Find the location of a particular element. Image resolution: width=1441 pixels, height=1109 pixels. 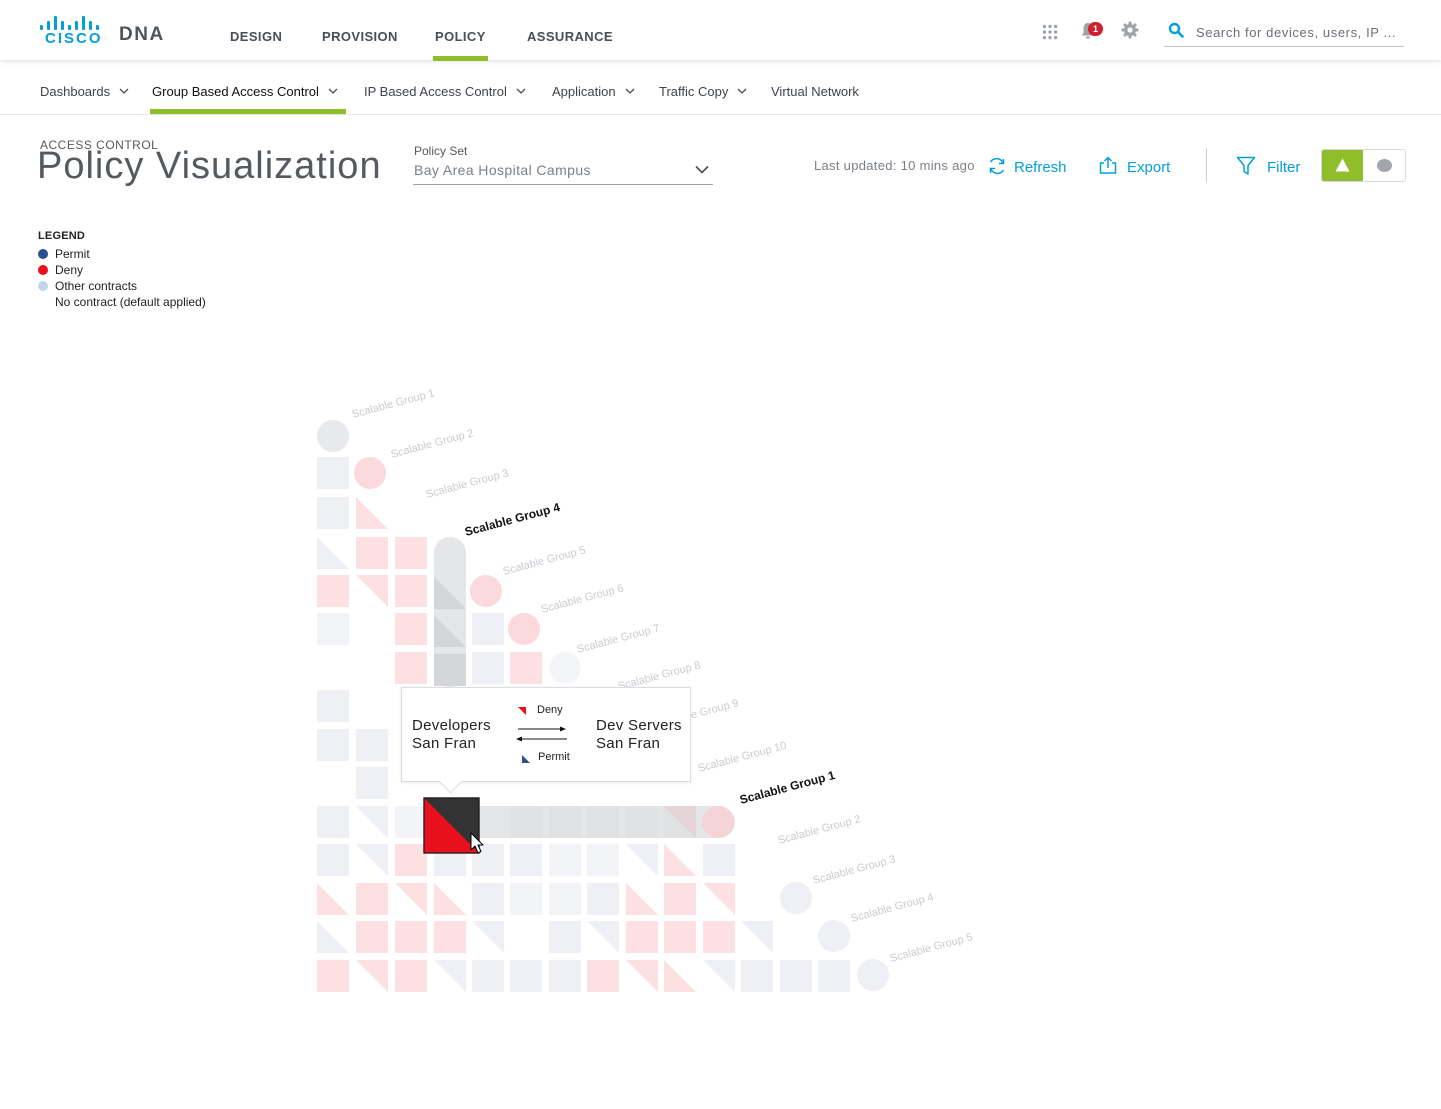

bottom-group-label-highlighted: Scalable Group 1 is located at coordinates (787, 787).